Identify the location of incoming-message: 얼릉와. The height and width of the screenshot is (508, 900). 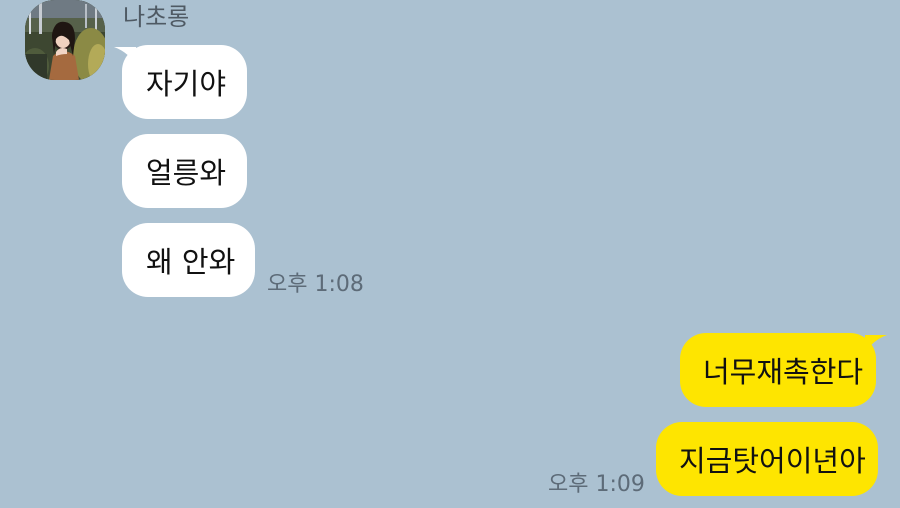
(184, 171).